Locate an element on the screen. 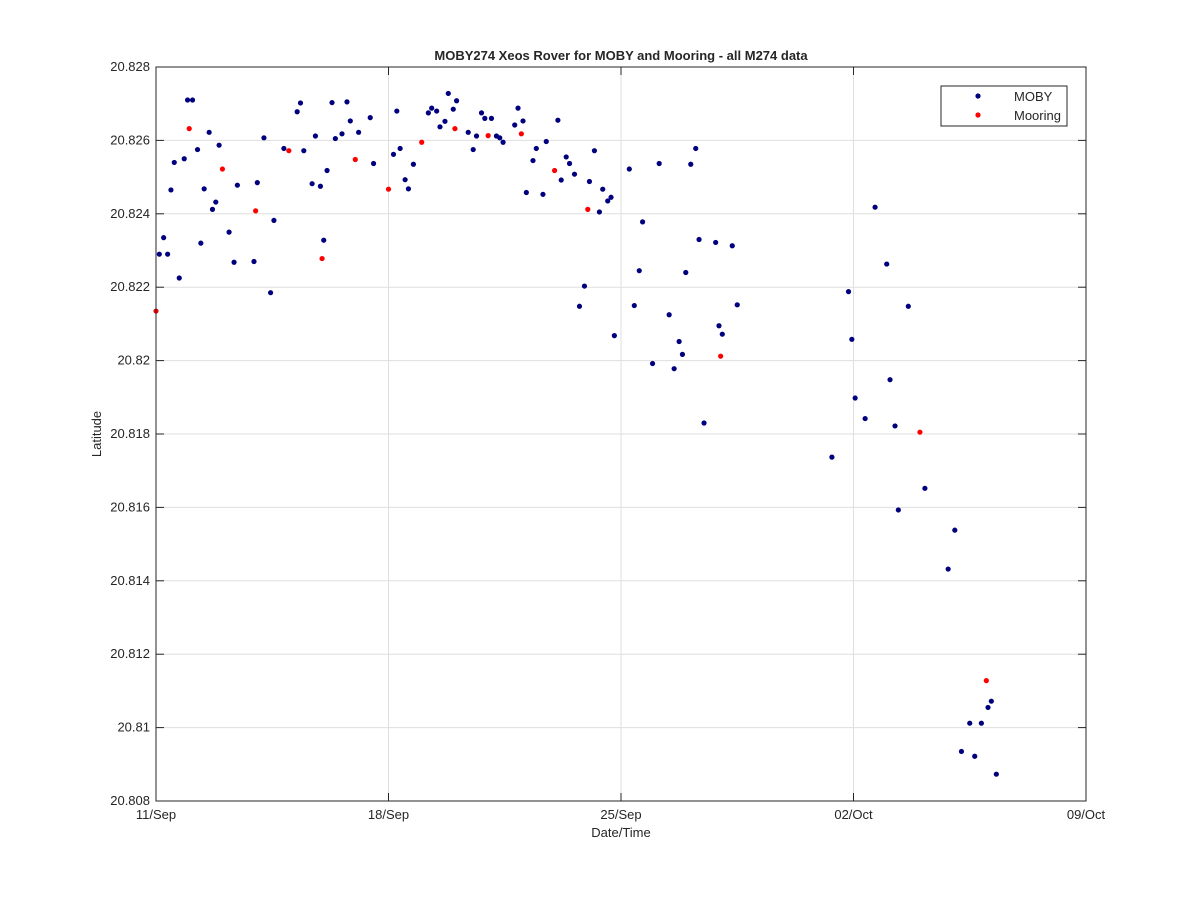 This screenshot has width=1200, height=905. legend-marker-mooring is located at coordinates (978, 115).